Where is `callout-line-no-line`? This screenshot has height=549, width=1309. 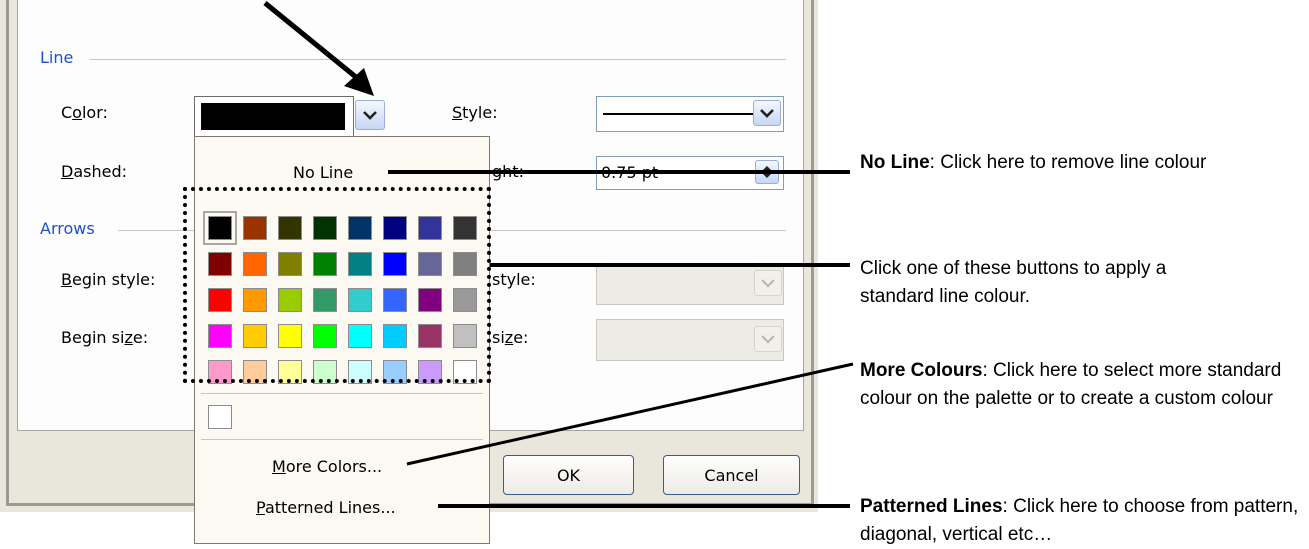 callout-line-no-line is located at coordinates (619, 172).